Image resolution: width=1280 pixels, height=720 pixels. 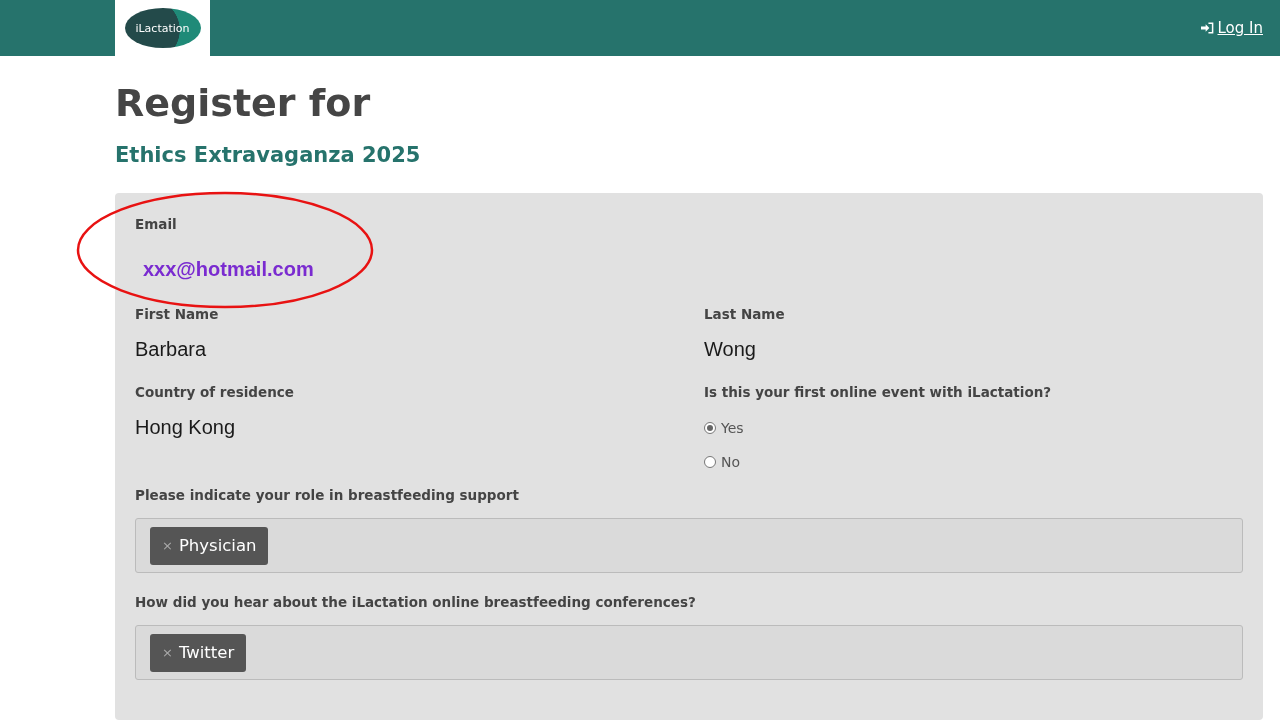 I want to click on field-label: First Name, so click(x=177, y=314).